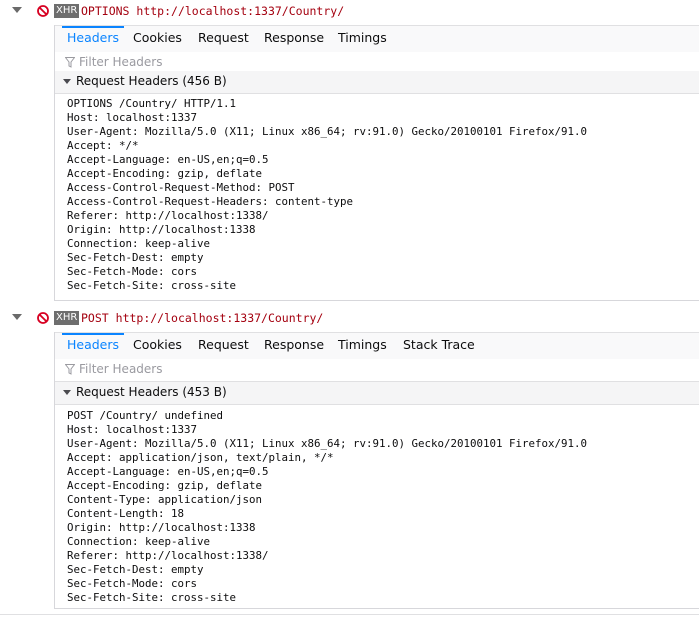 This screenshot has height=622, width=699. Describe the element at coordinates (103, 145) in the screenshot. I see `raw-header-line: Accept: */*` at that location.